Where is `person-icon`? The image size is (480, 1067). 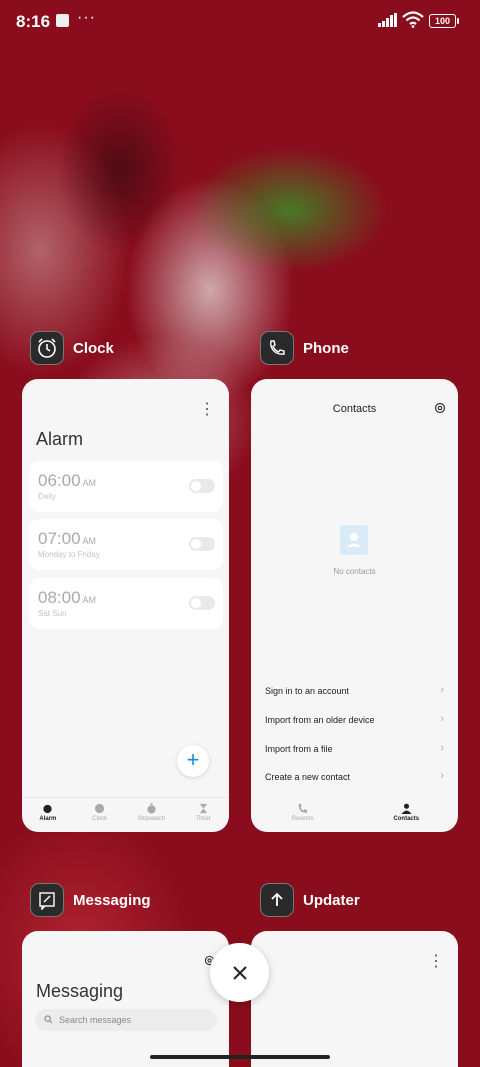 person-icon is located at coordinates (406, 808).